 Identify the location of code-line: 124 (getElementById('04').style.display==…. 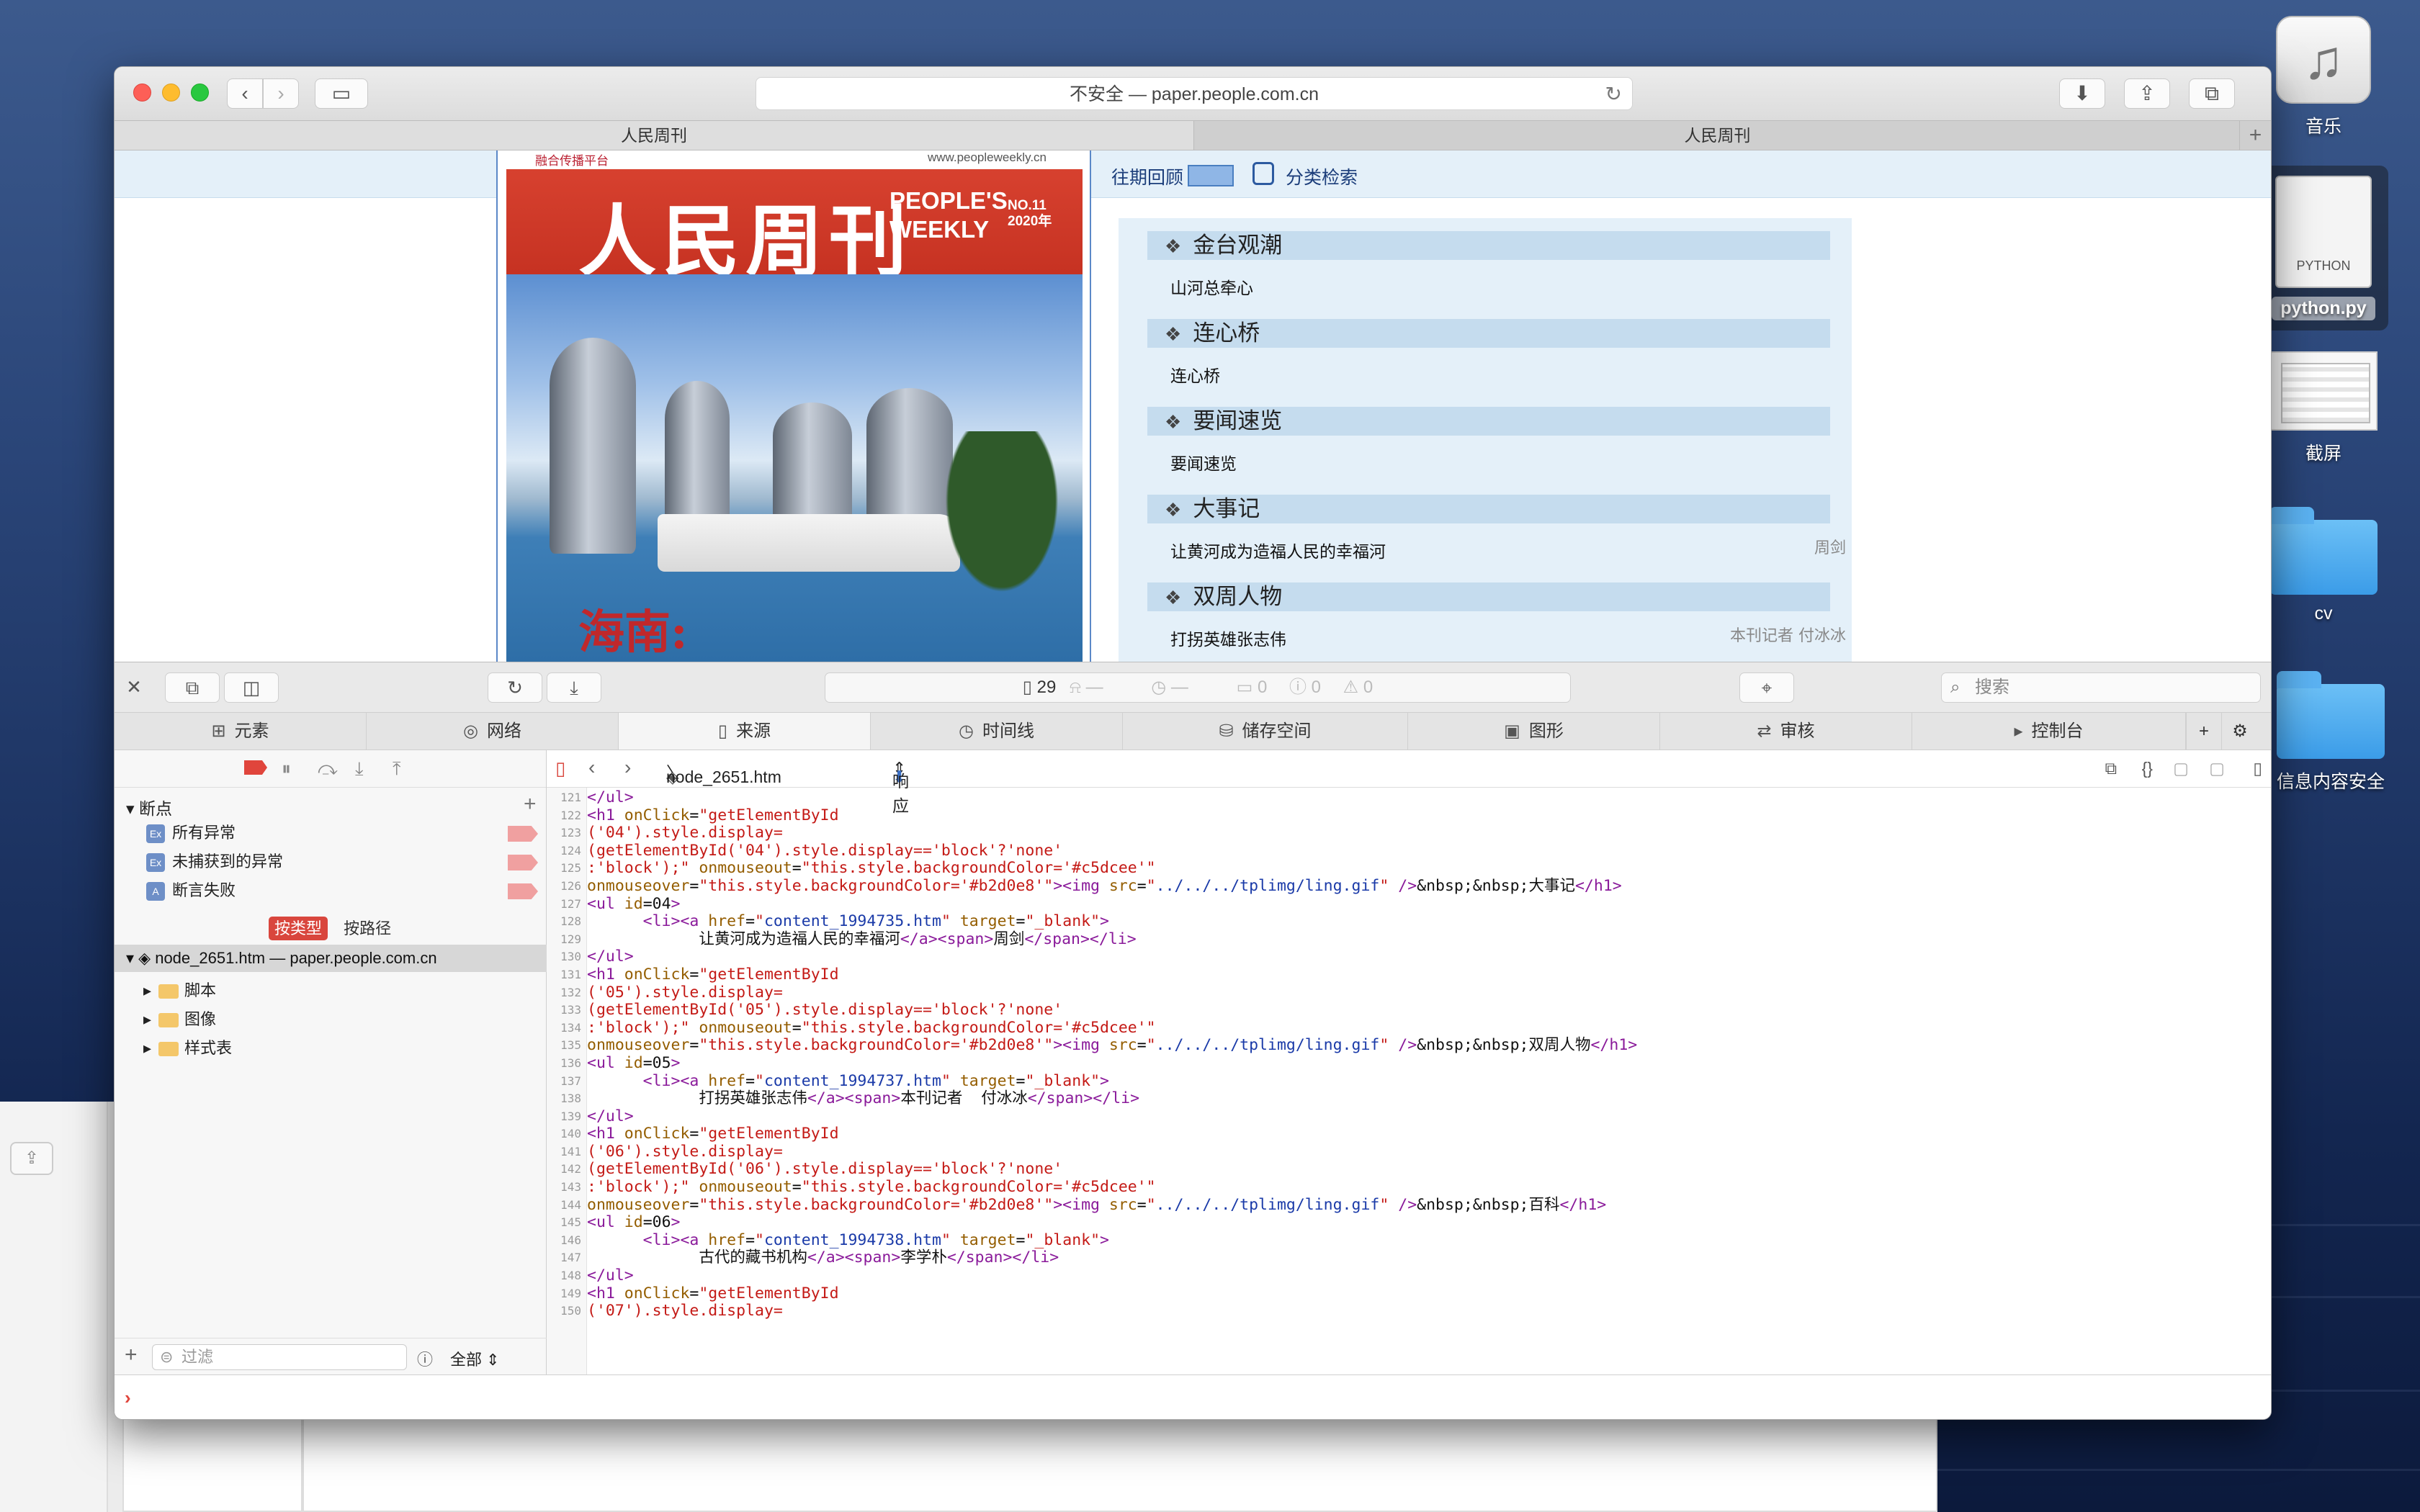
(1415, 851).